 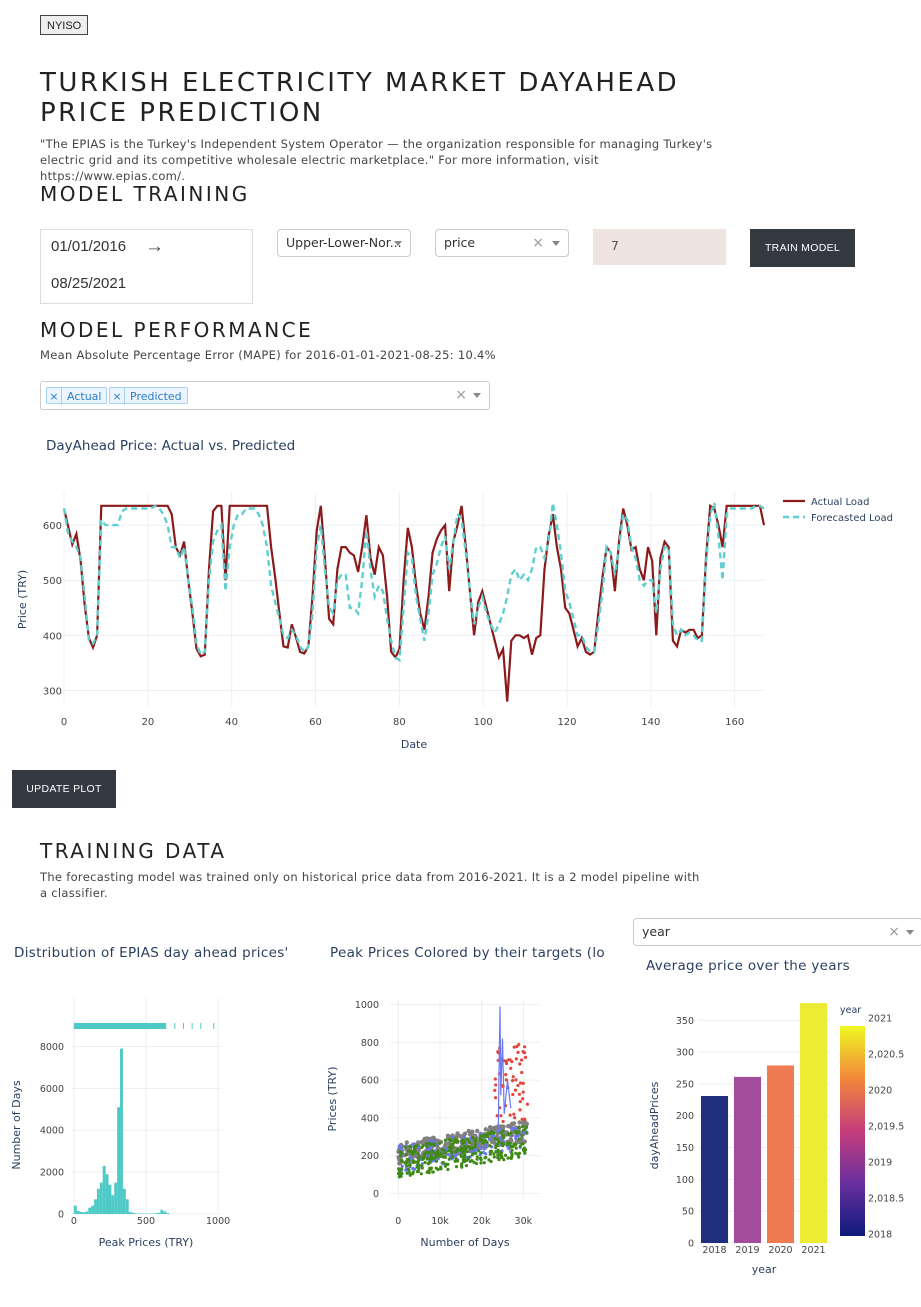 What do you see at coordinates (74, 1221) in the screenshot?
I see `x-tick-label: 0` at bounding box center [74, 1221].